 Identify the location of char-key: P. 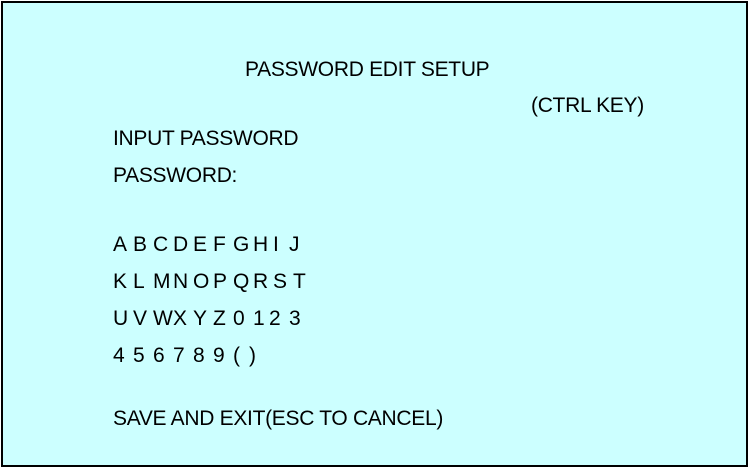
(223, 282).